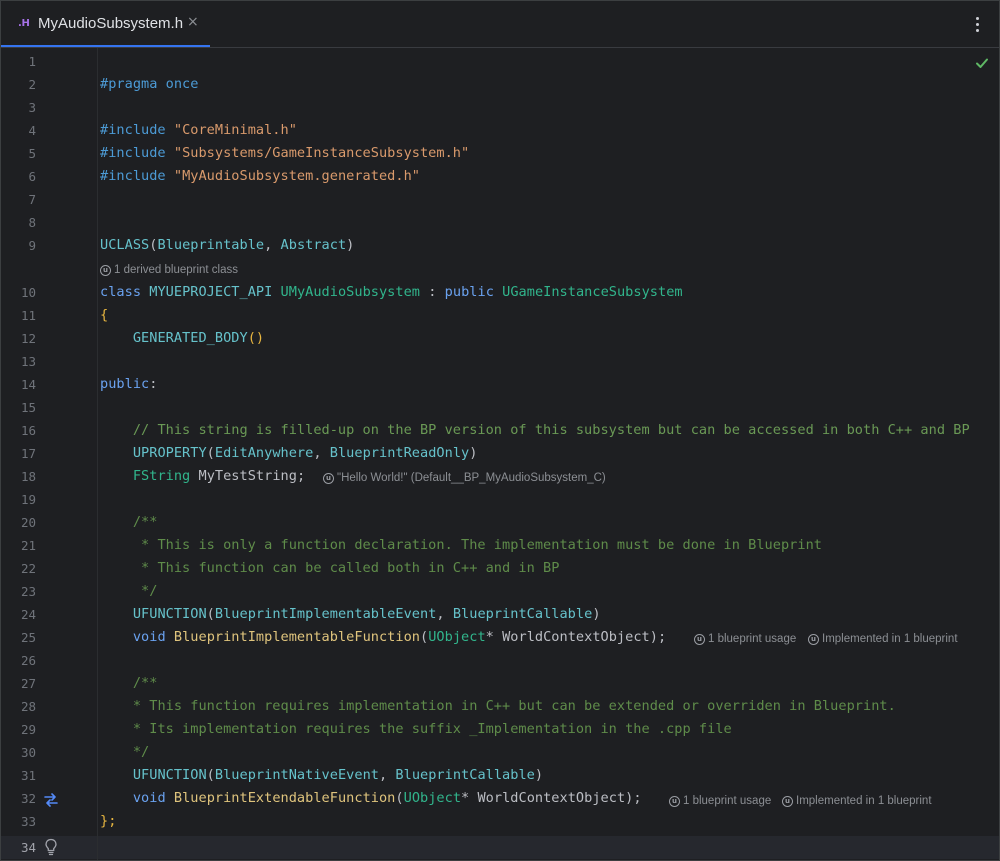  Describe the element at coordinates (111, 23) in the screenshot. I see `tab-title: MyAudioSubsystem.h` at that location.